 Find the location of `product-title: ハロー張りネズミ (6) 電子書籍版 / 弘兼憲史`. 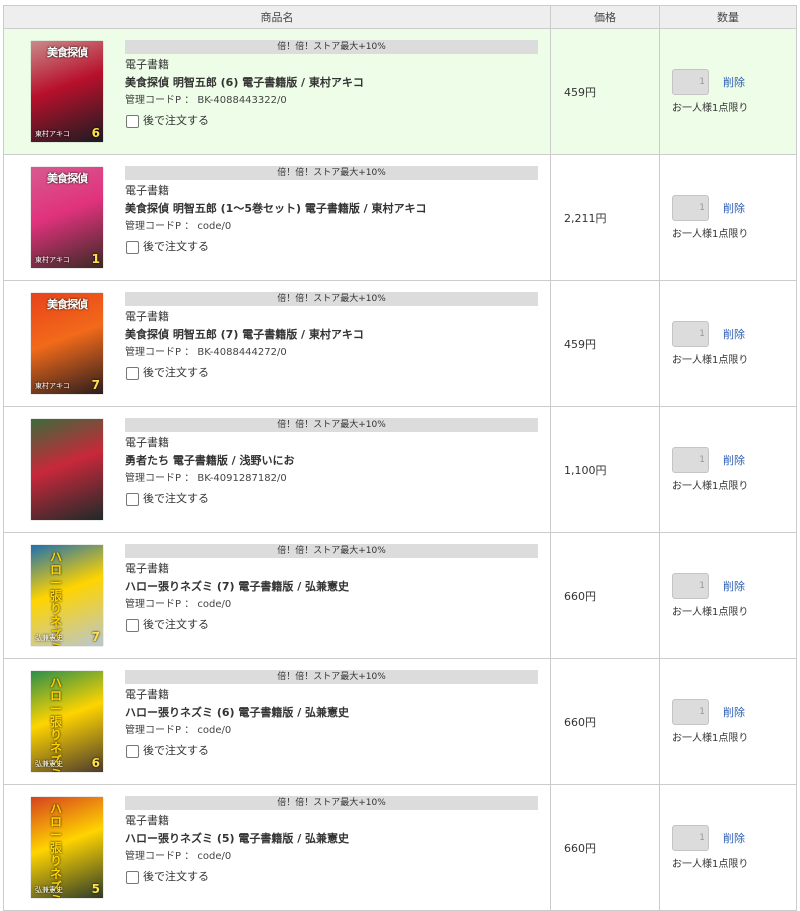

product-title: ハロー張りネズミ (6) 電子書籍版 / 弘兼憲史 is located at coordinates (332, 713).